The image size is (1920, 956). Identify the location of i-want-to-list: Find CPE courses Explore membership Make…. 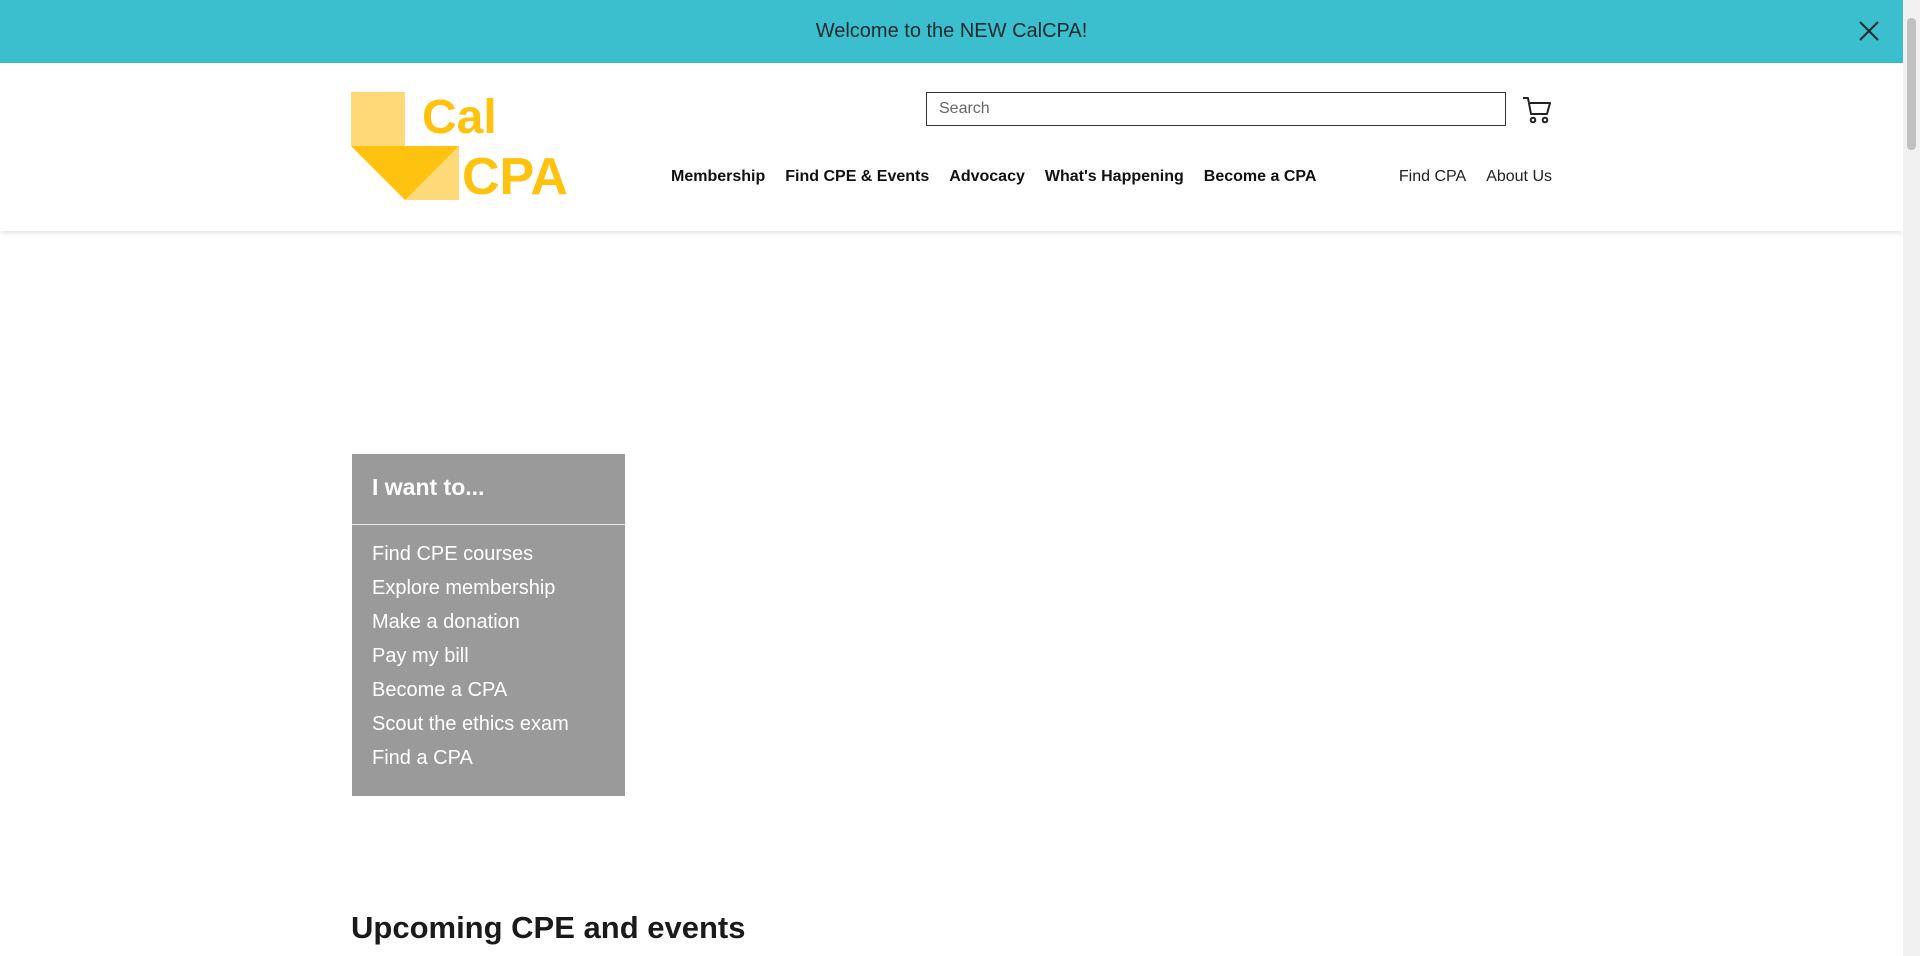
(488, 653).